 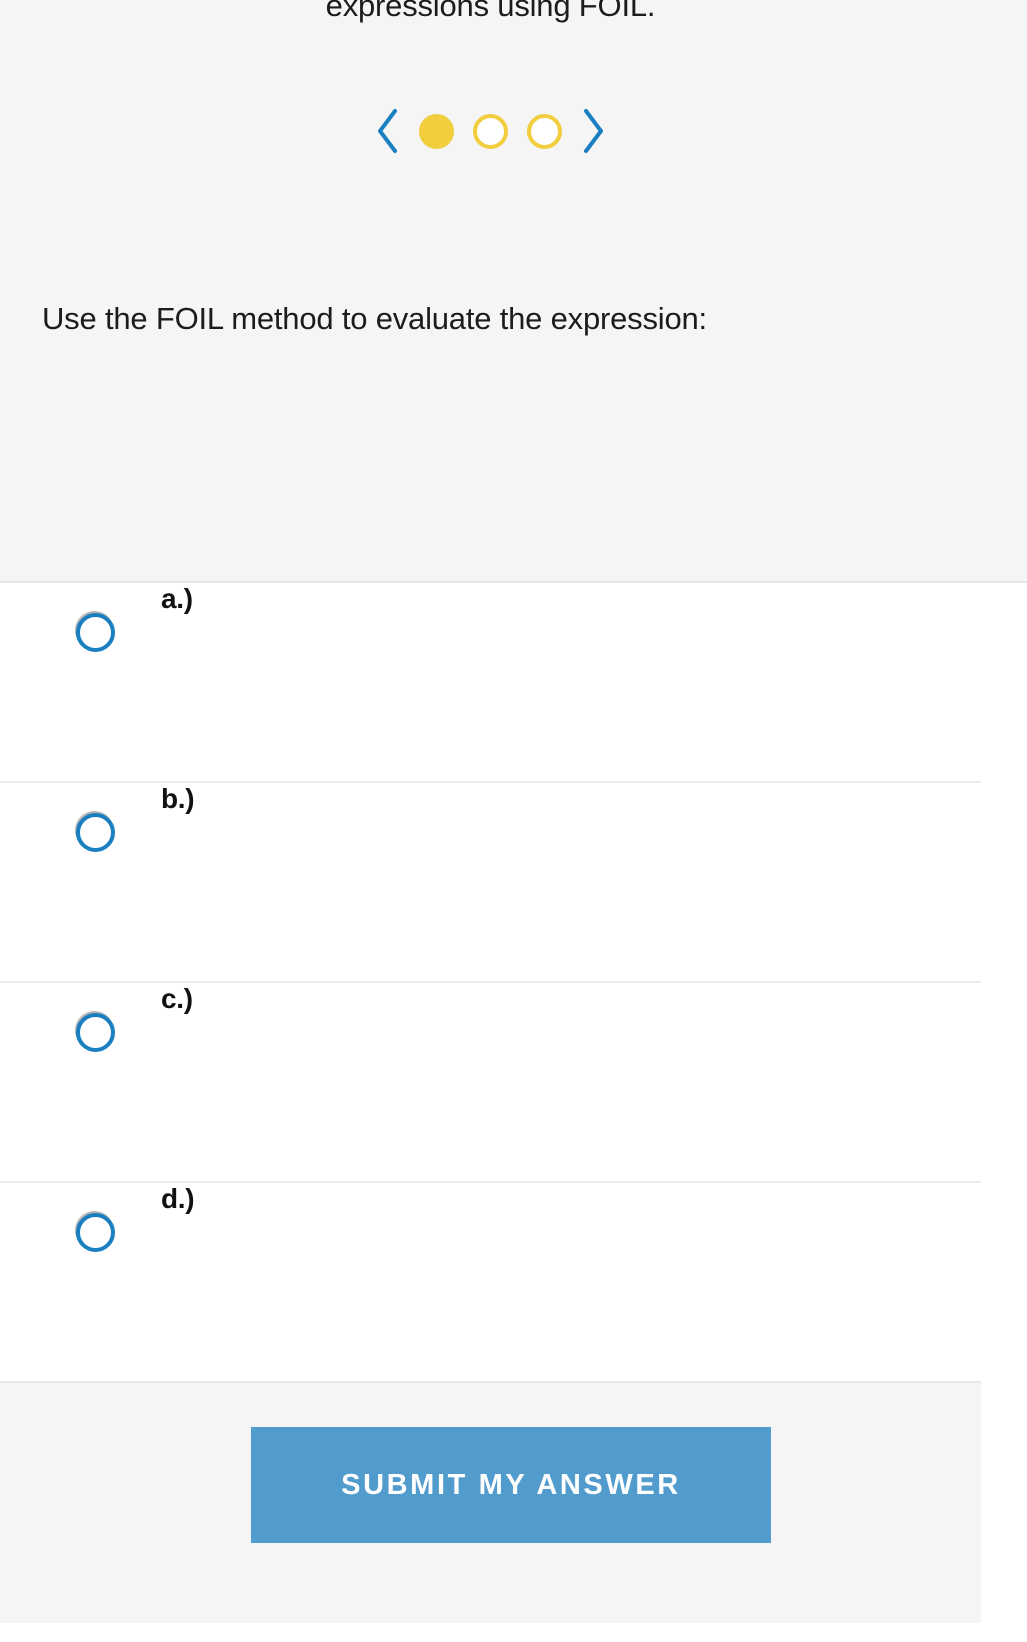 I want to click on radio-button-d, so click(x=95, y=1232).